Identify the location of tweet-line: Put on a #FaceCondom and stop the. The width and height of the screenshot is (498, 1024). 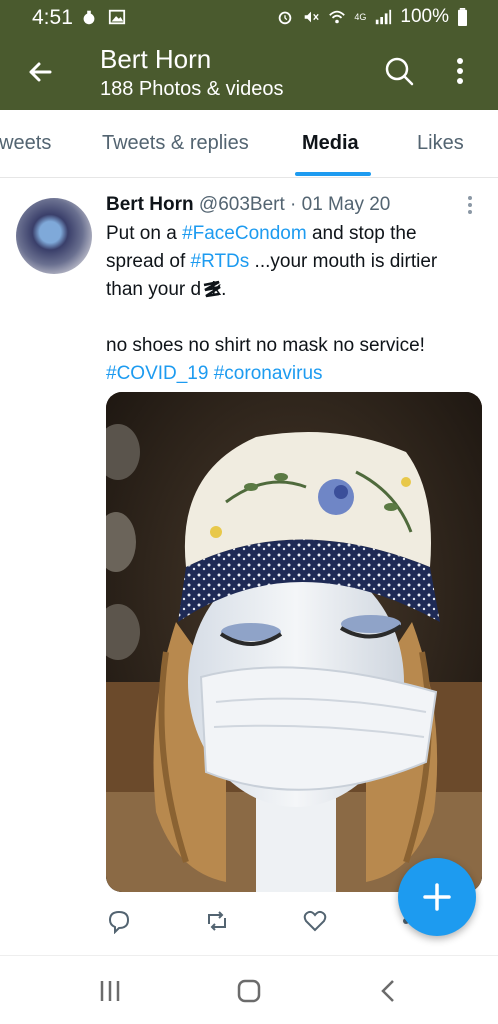
(291, 234).